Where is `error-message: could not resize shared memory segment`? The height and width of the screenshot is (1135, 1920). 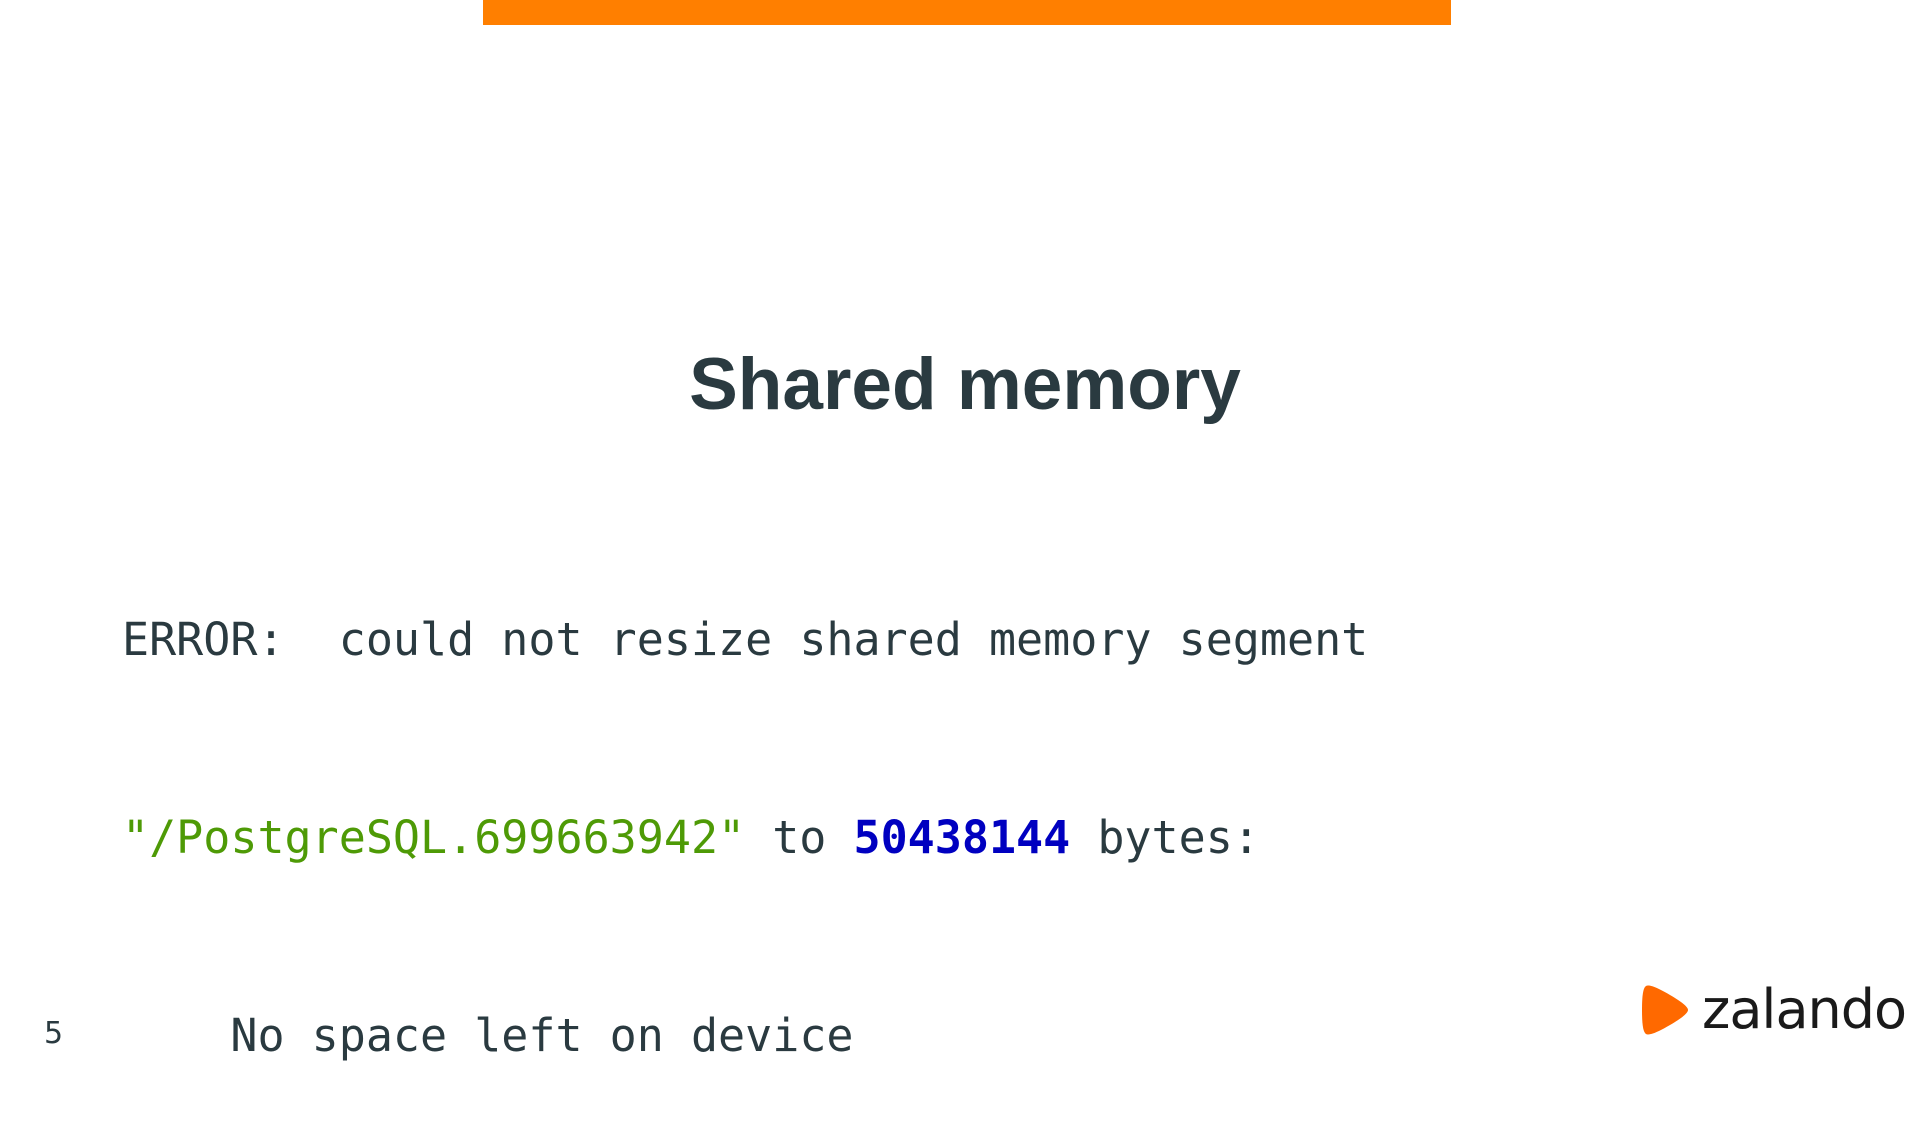
error-message: could not resize shared memory segment is located at coordinates (826, 639).